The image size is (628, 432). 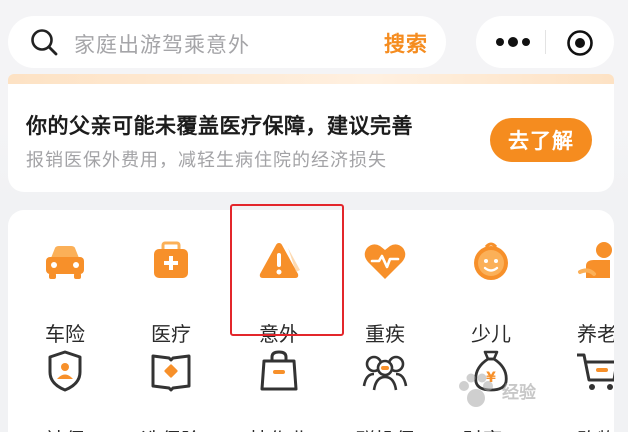 What do you see at coordinates (171, 334) in the screenshot?
I see `category-label: 医疗` at bounding box center [171, 334].